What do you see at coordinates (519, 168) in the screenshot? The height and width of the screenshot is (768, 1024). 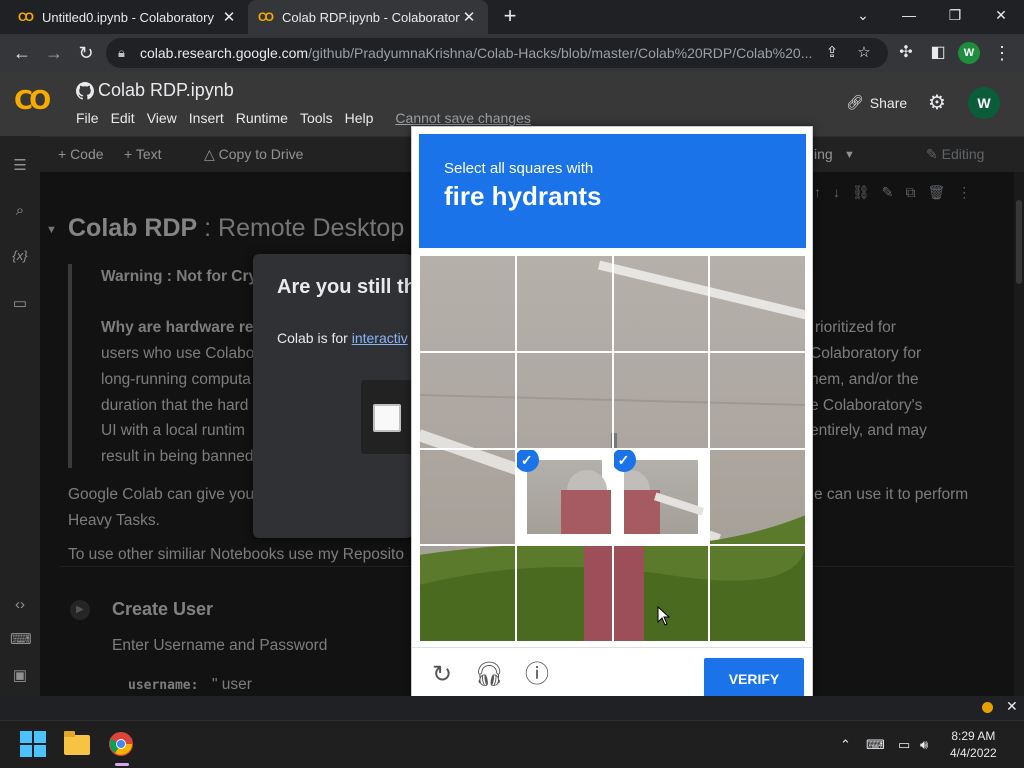 I see `challenge-instruction: Select all squares with` at bounding box center [519, 168].